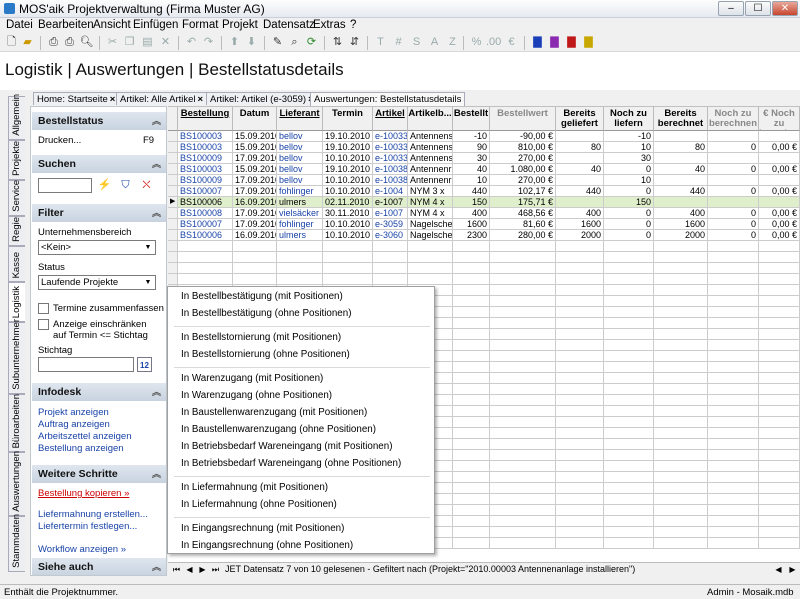 This screenshot has height=599, width=800. What do you see at coordinates (300, 224) in the screenshot?
I see `table-cell: fohlinger` at bounding box center [300, 224].